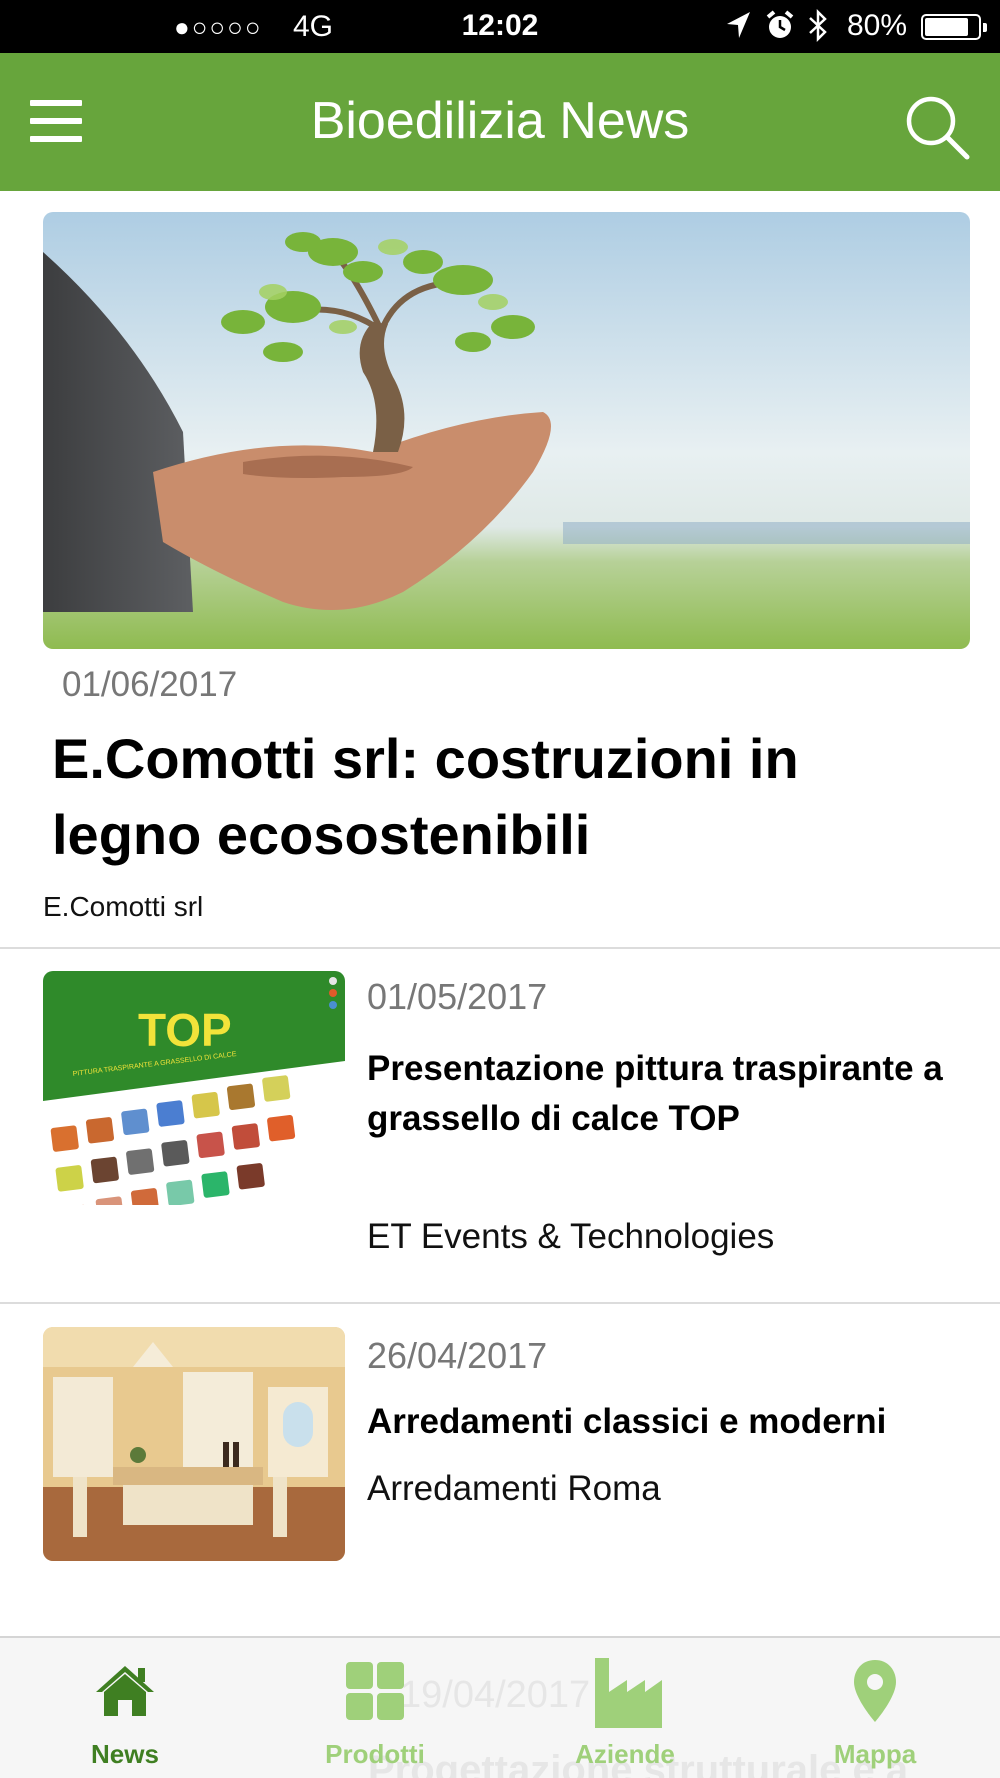  What do you see at coordinates (123, 906) in the screenshot?
I see `article-source: E.Comotti srl` at bounding box center [123, 906].